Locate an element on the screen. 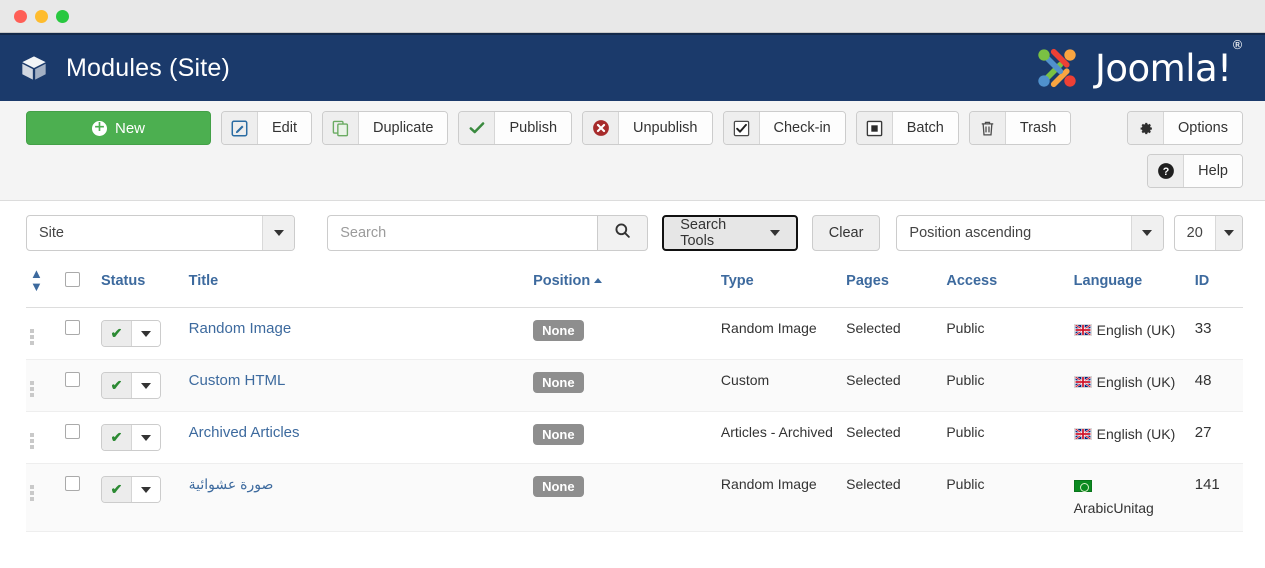 The width and height of the screenshot is (1265, 568). sort-select: Position ascending is located at coordinates (1030, 233).